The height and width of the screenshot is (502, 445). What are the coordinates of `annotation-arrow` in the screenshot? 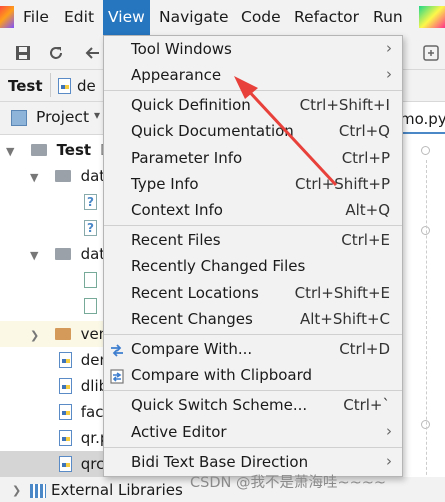 It's located at (286, 131).